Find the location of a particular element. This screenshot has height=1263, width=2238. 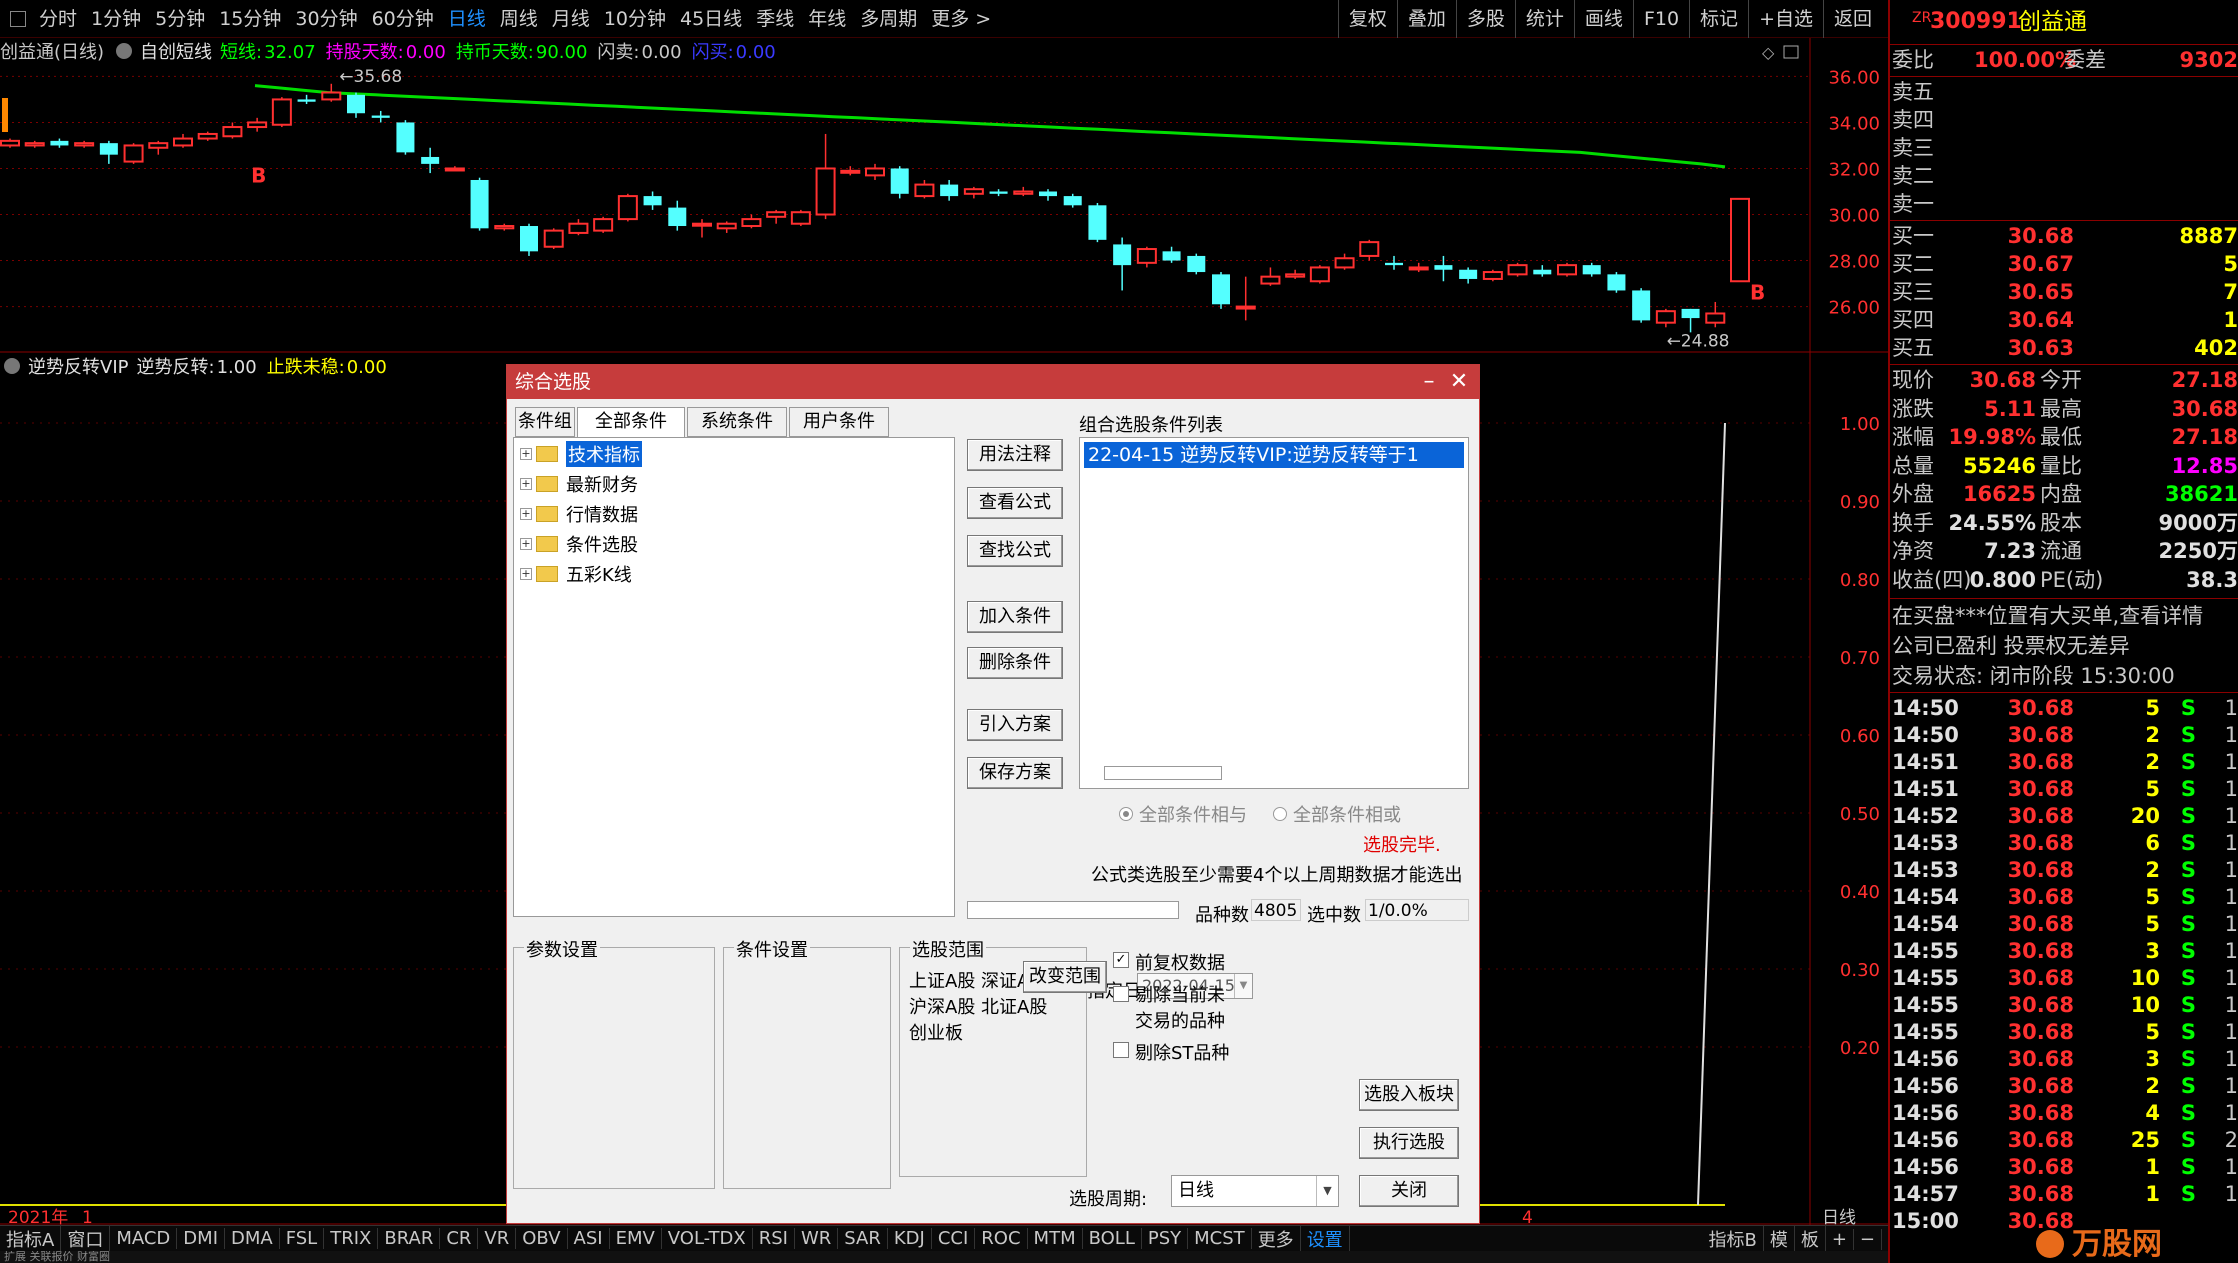

toolbar-action-button: 统计 is located at coordinates (1544, 19).